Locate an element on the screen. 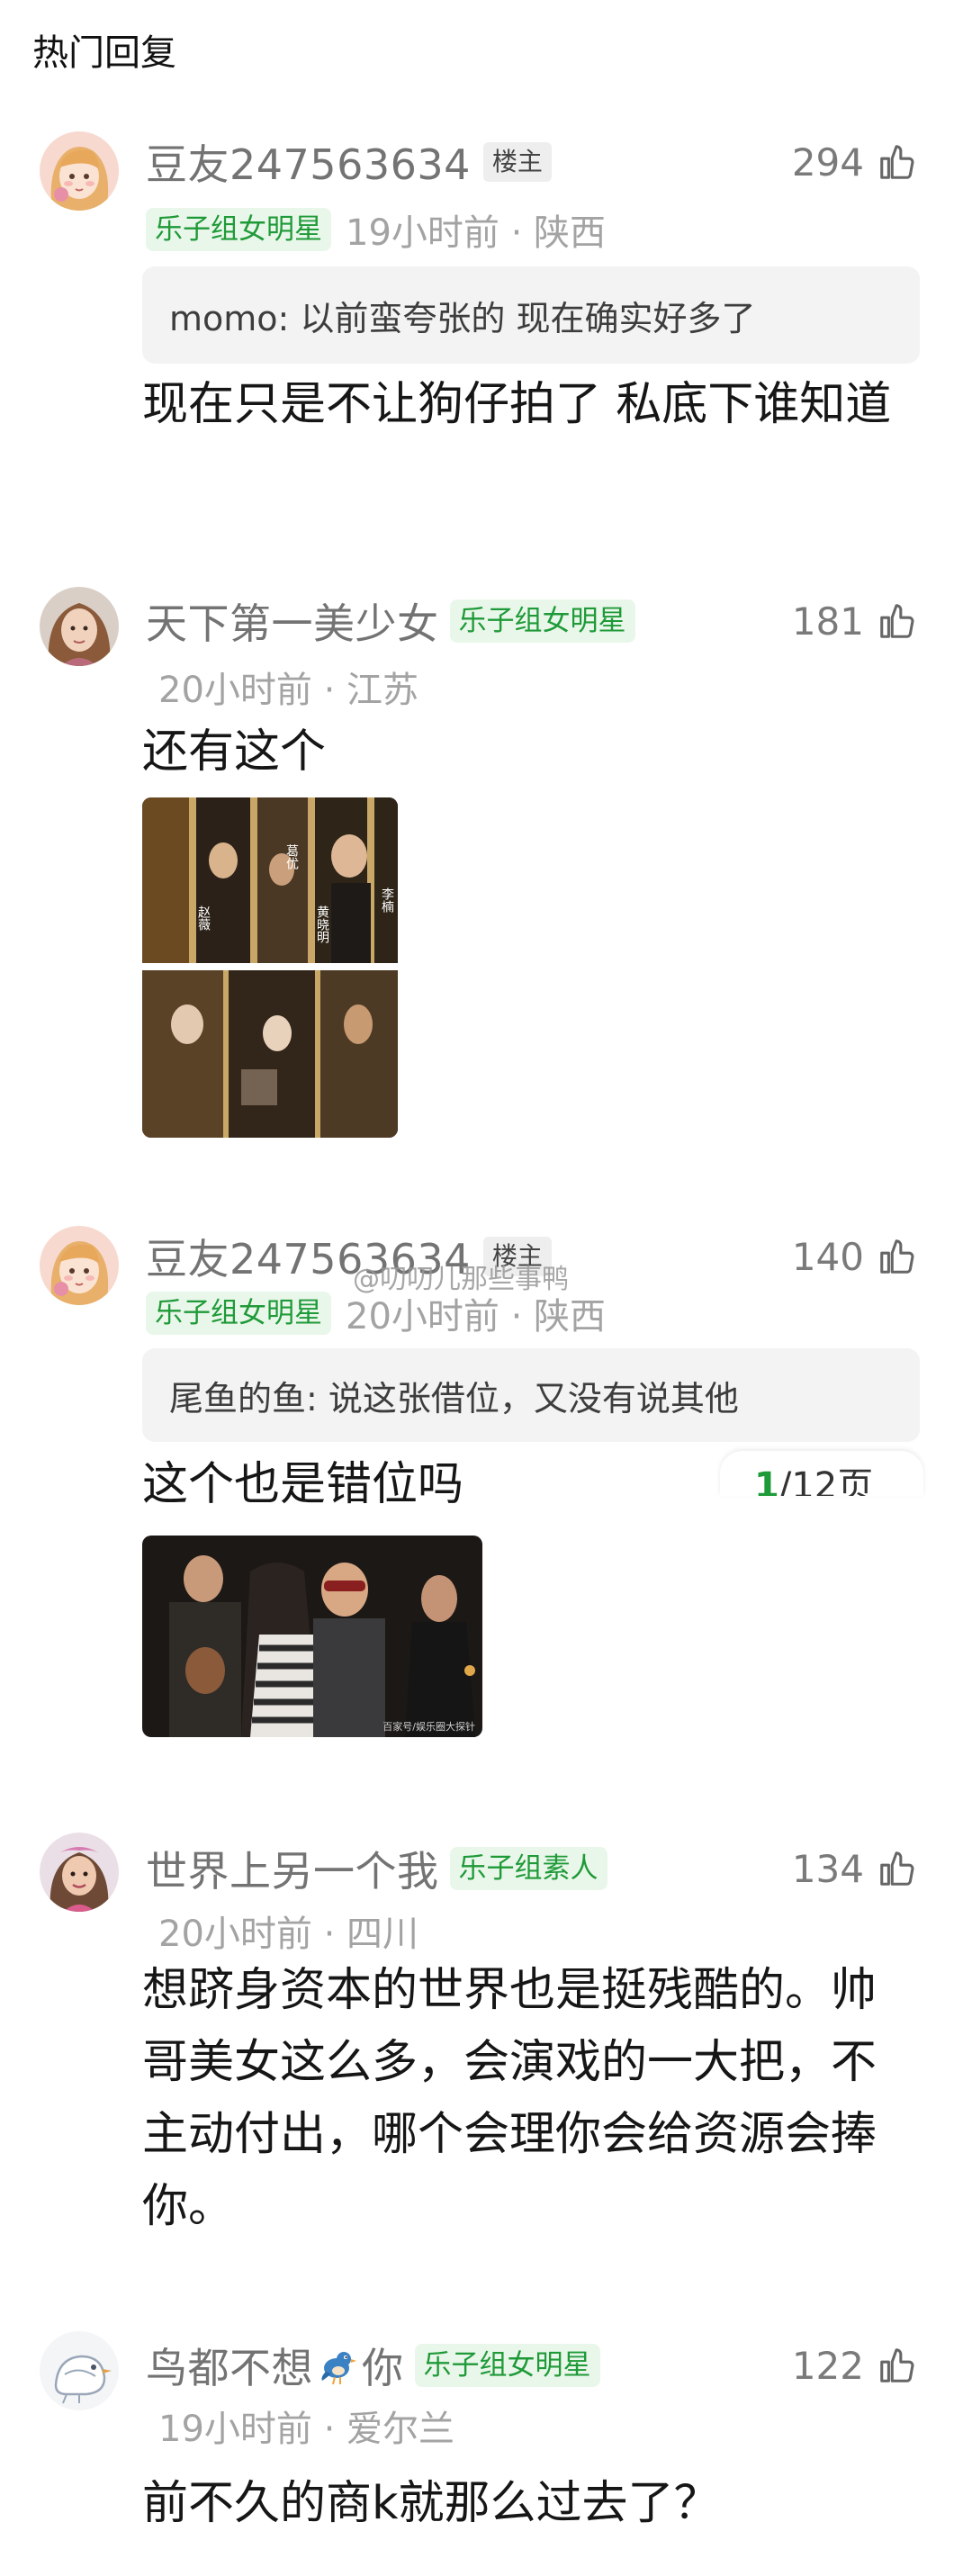 This screenshot has height=2576, width=972. like-button: 181 is located at coordinates (855, 621).